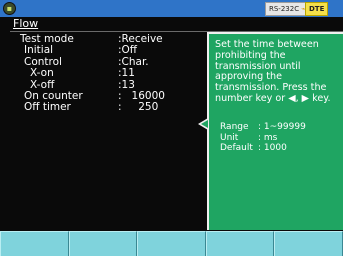  Describe the element at coordinates (272, 148) in the screenshot. I see `default-value: : 1000` at that location.